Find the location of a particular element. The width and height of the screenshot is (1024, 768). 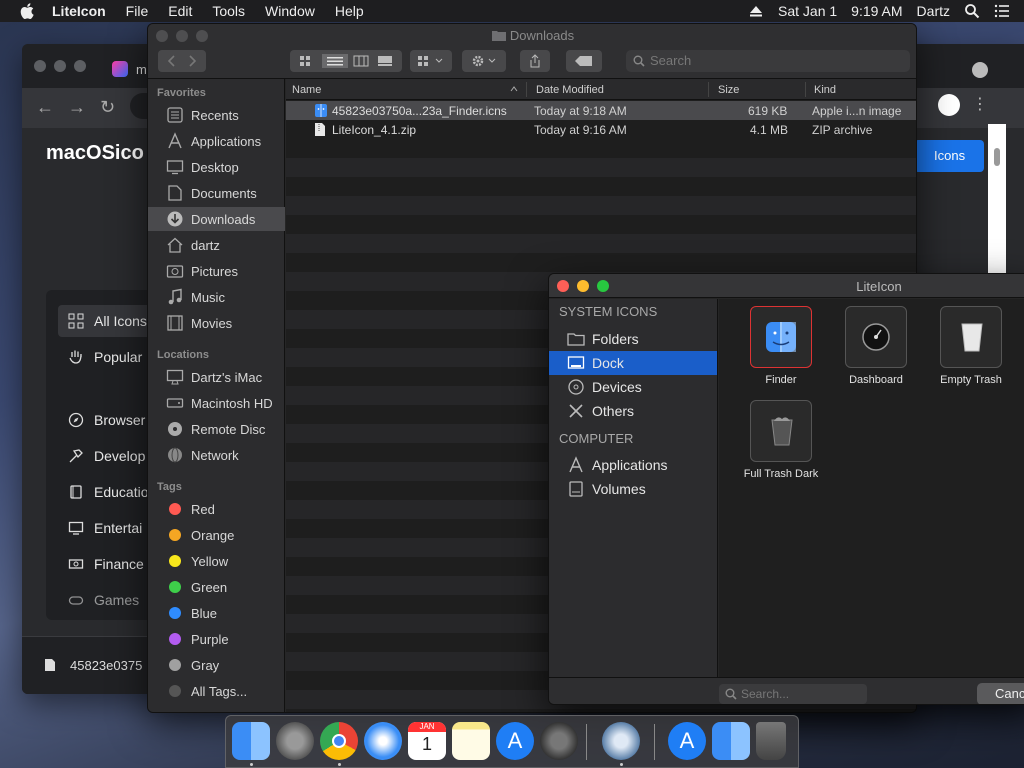

finder-search-field: Search is located at coordinates (768, 61).